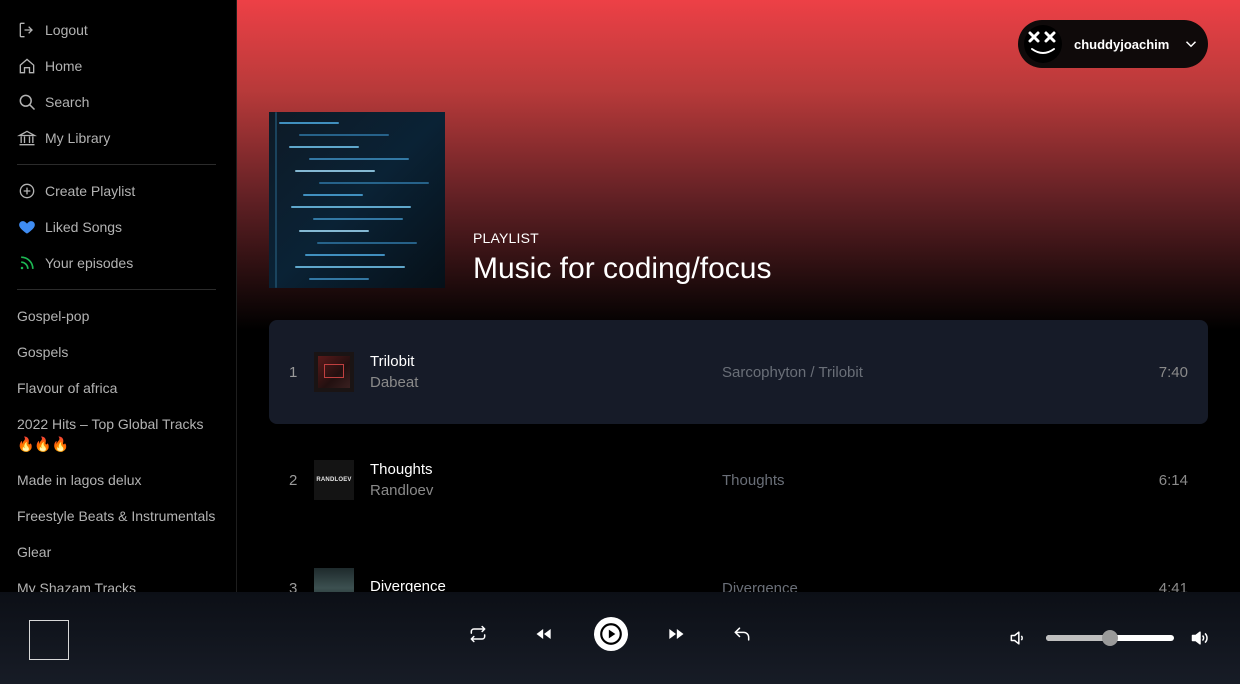 This screenshot has width=1240, height=684. What do you see at coordinates (738, 564) in the screenshot?
I see `track-row: 3 Divergence Divergence 4:41` at bounding box center [738, 564].